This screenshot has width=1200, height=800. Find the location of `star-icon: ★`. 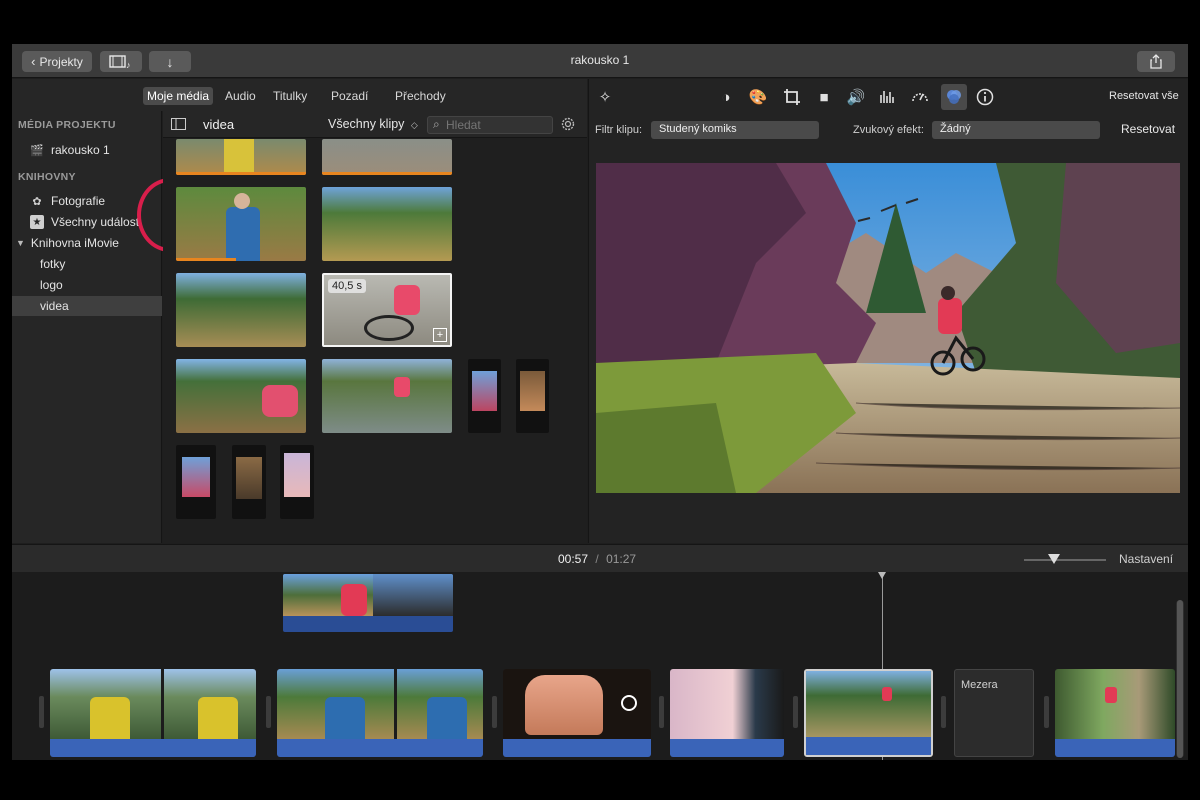

star-icon: ★ is located at coordinates (37, 222).